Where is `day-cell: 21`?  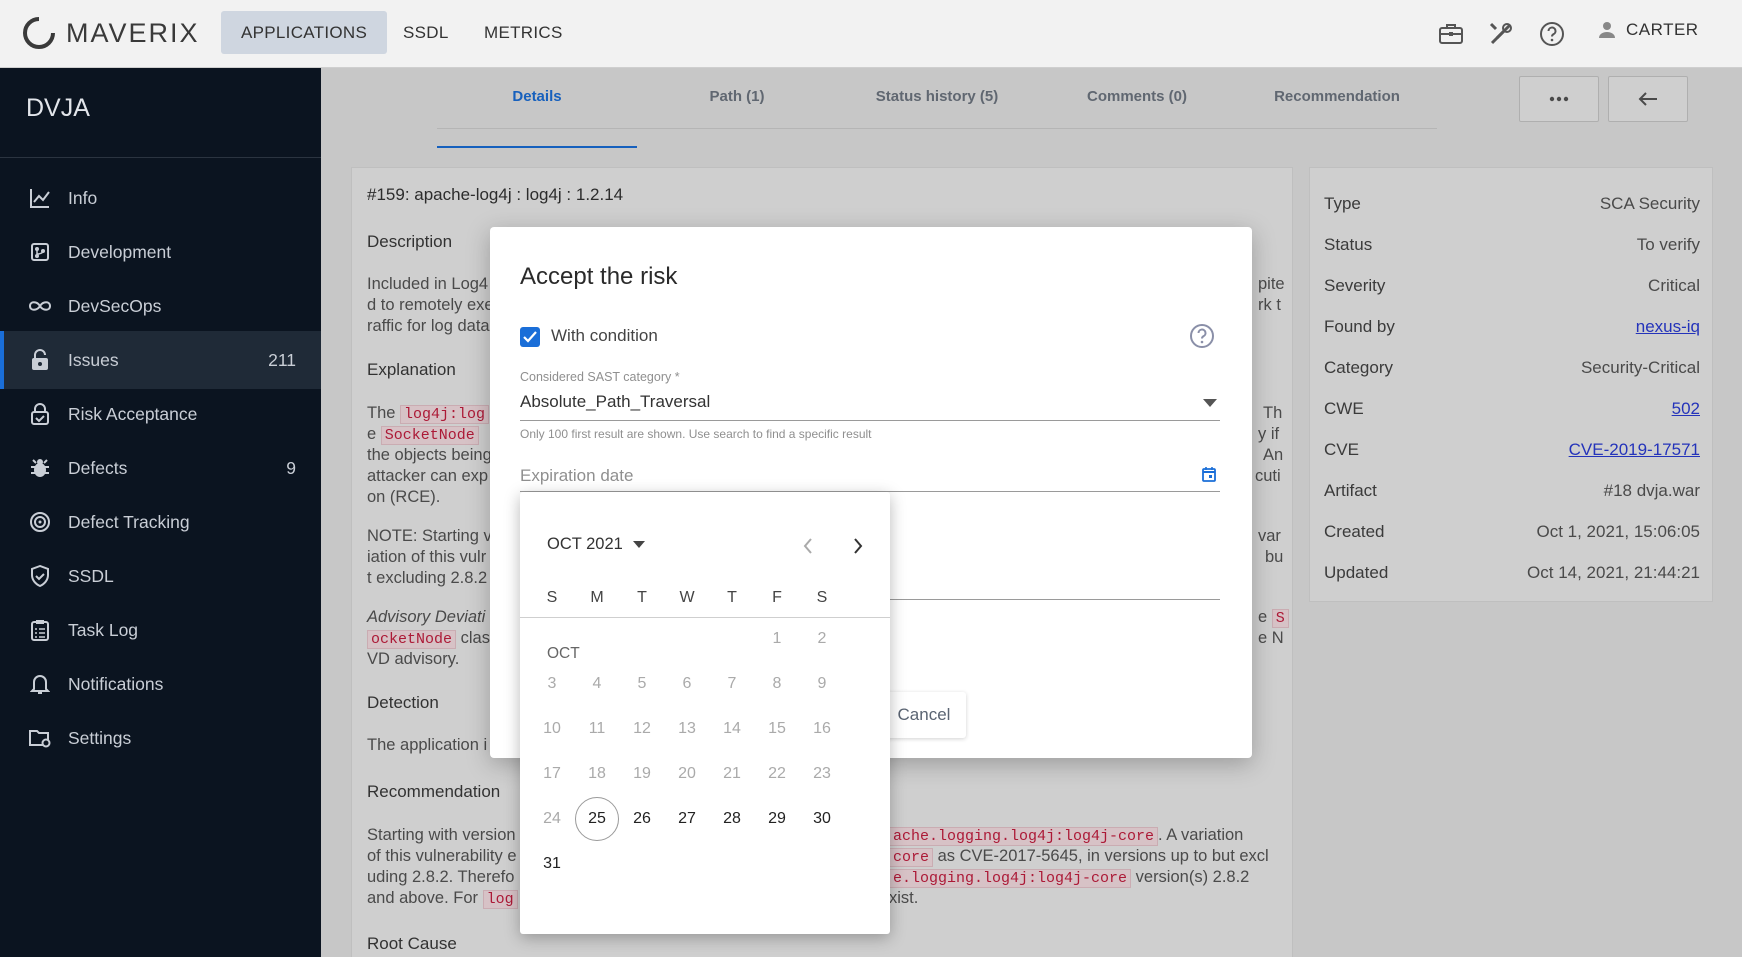 day-cell: 21 is located at coordinates (732, 773).